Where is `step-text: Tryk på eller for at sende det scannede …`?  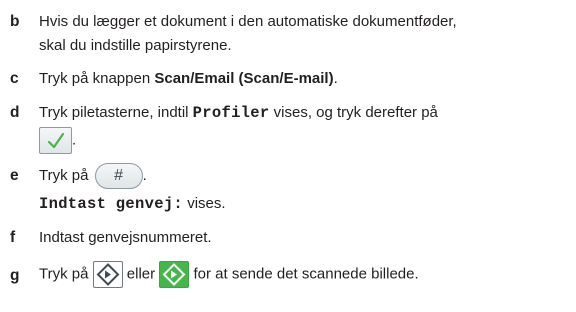
step-text: Tryk på eller for at sende det scannede … is located at coordinates (229, 274).